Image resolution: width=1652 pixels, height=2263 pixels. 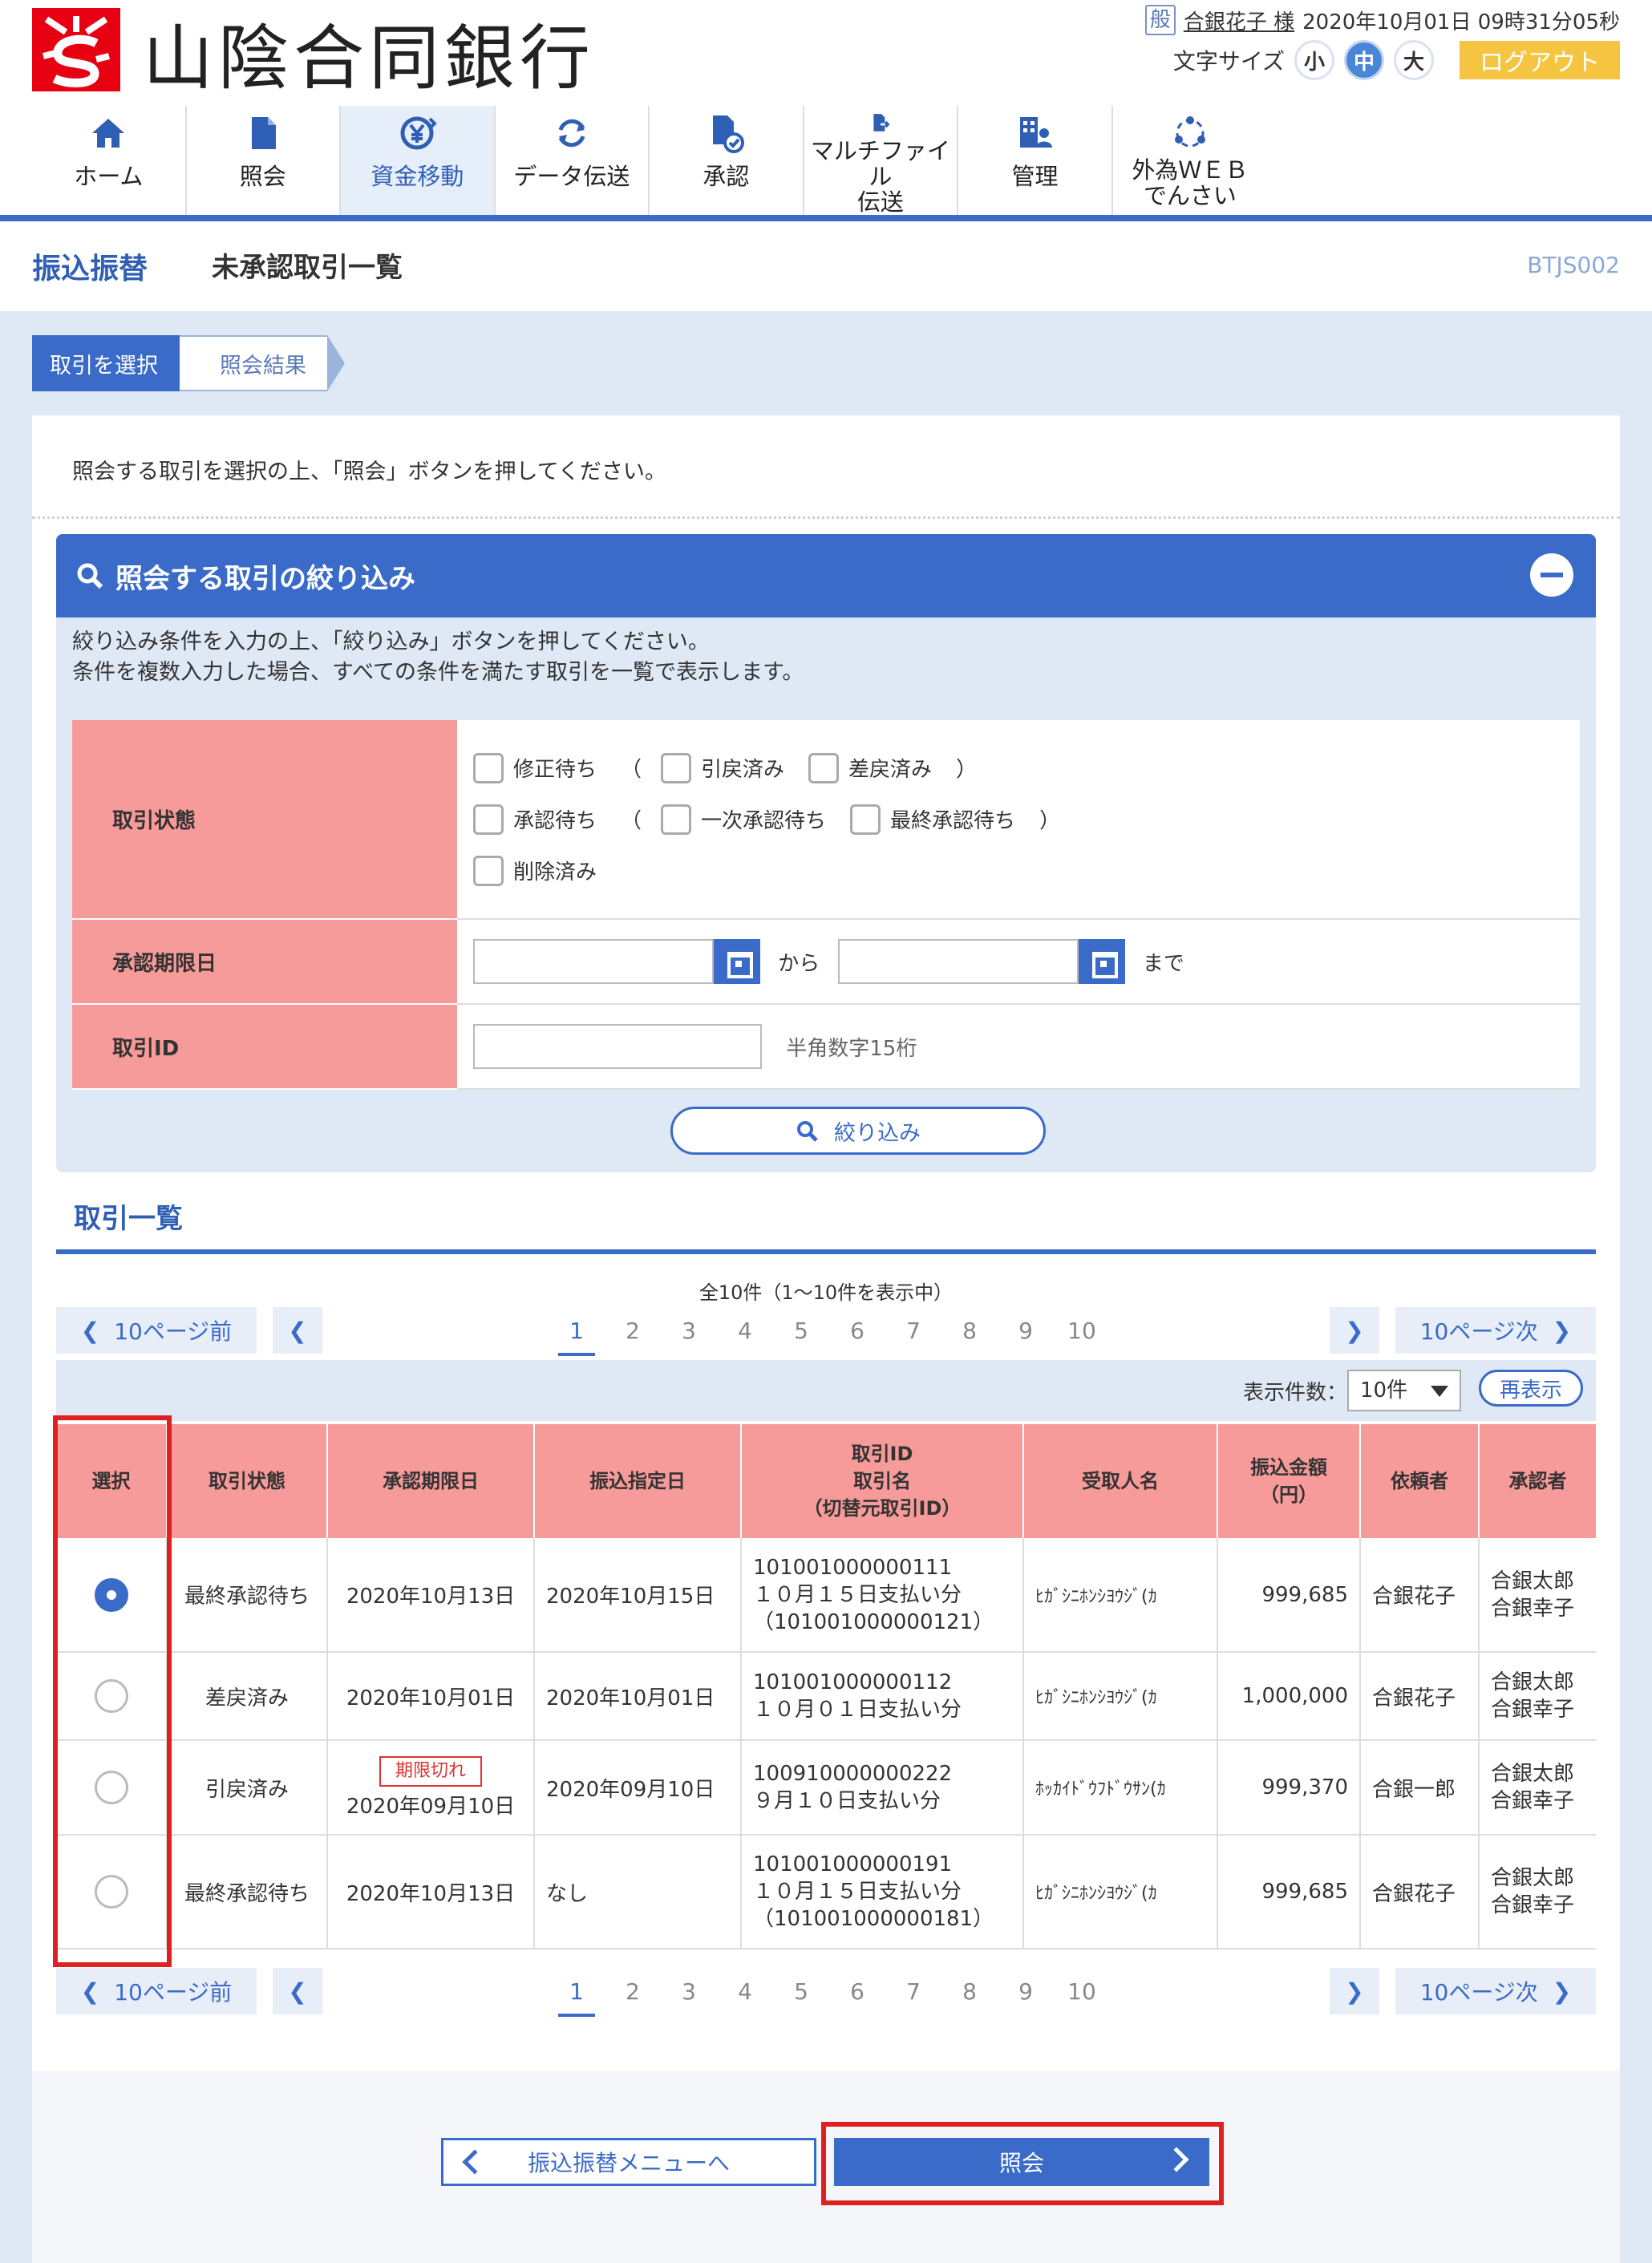 I want to click on transaction-id-hint: 半角数字15桁, so click(x=851, y=1048).